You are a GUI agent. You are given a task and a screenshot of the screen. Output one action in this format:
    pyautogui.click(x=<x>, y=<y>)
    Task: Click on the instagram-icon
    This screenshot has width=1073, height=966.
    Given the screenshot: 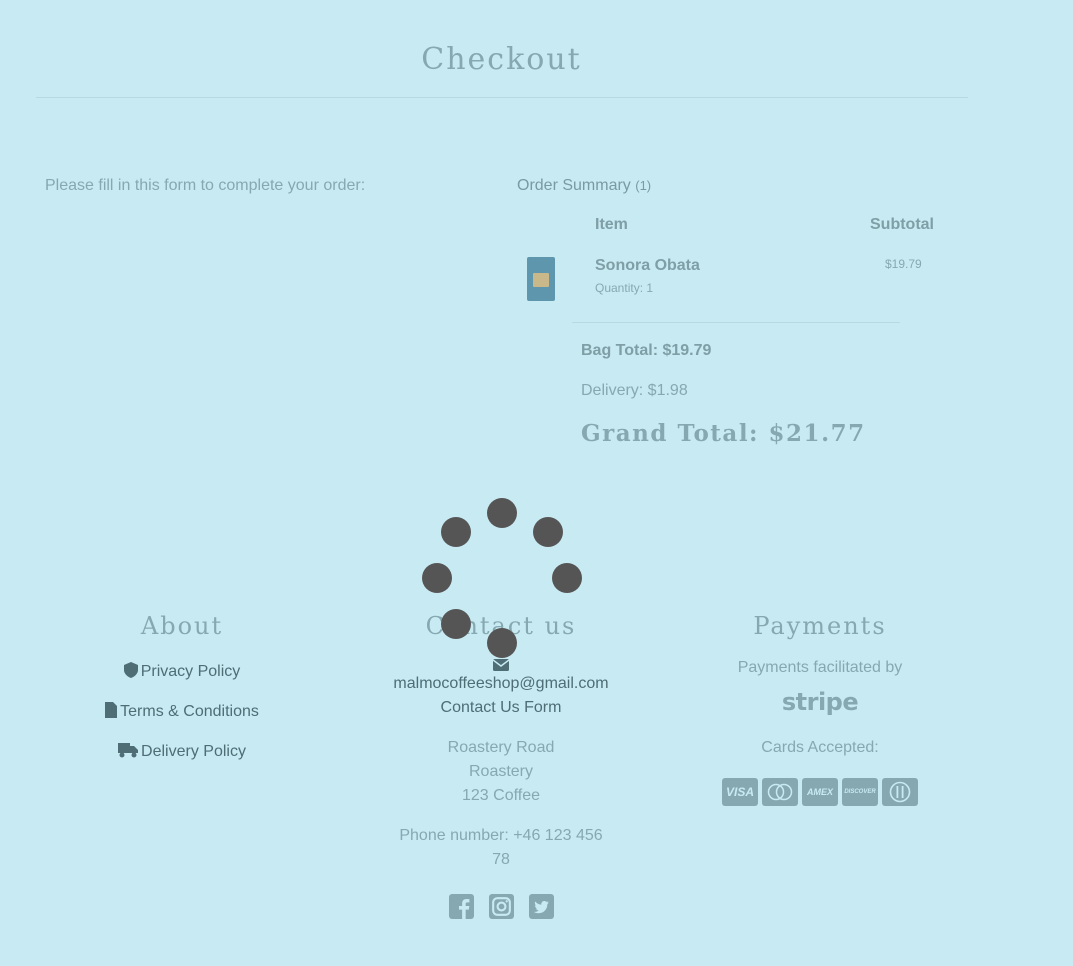 What is the action you would take?
    pyautogui.click(x=501, y=906)
    